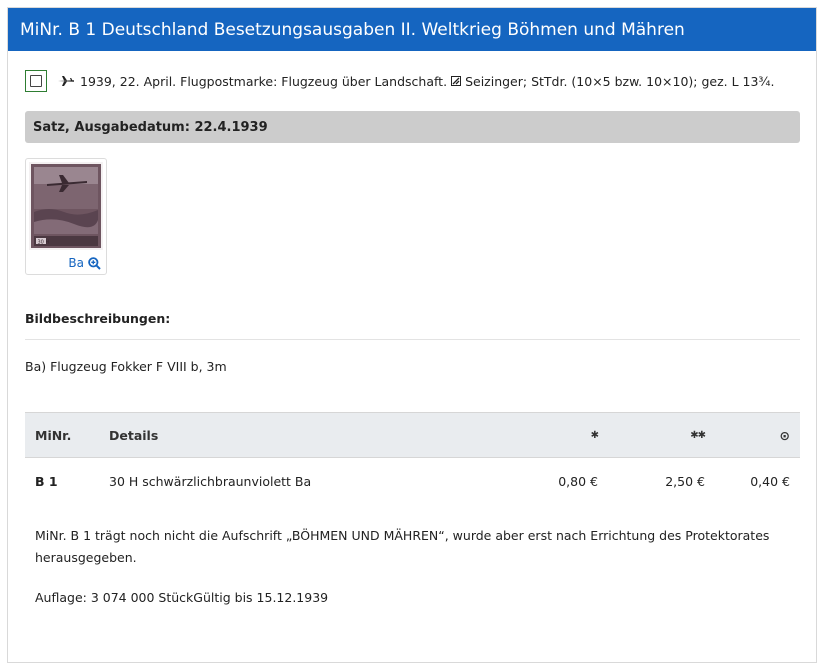  Describe the element at coordinates (44, 243) in the screenshot. I see `stamp-value-text: 30 H` at that location.